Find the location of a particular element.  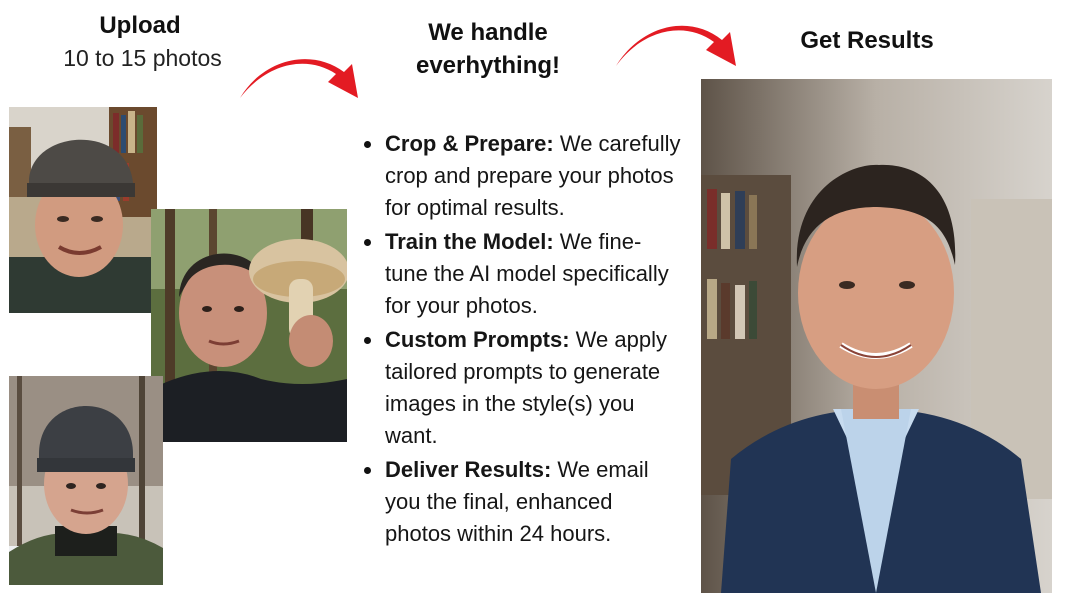

upload-title: Upload is located at coordinates (140, 25).